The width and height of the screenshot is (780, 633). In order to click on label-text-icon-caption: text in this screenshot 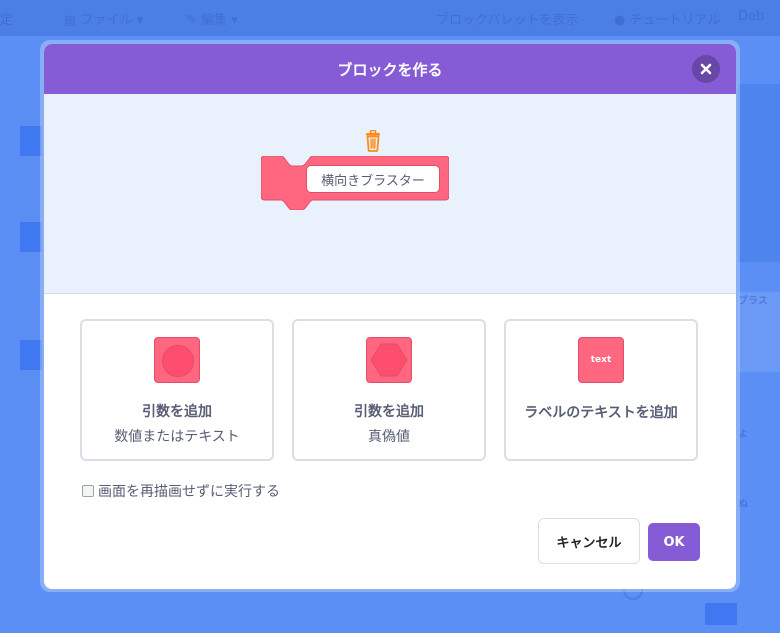, I will do `click(601, 360)`.